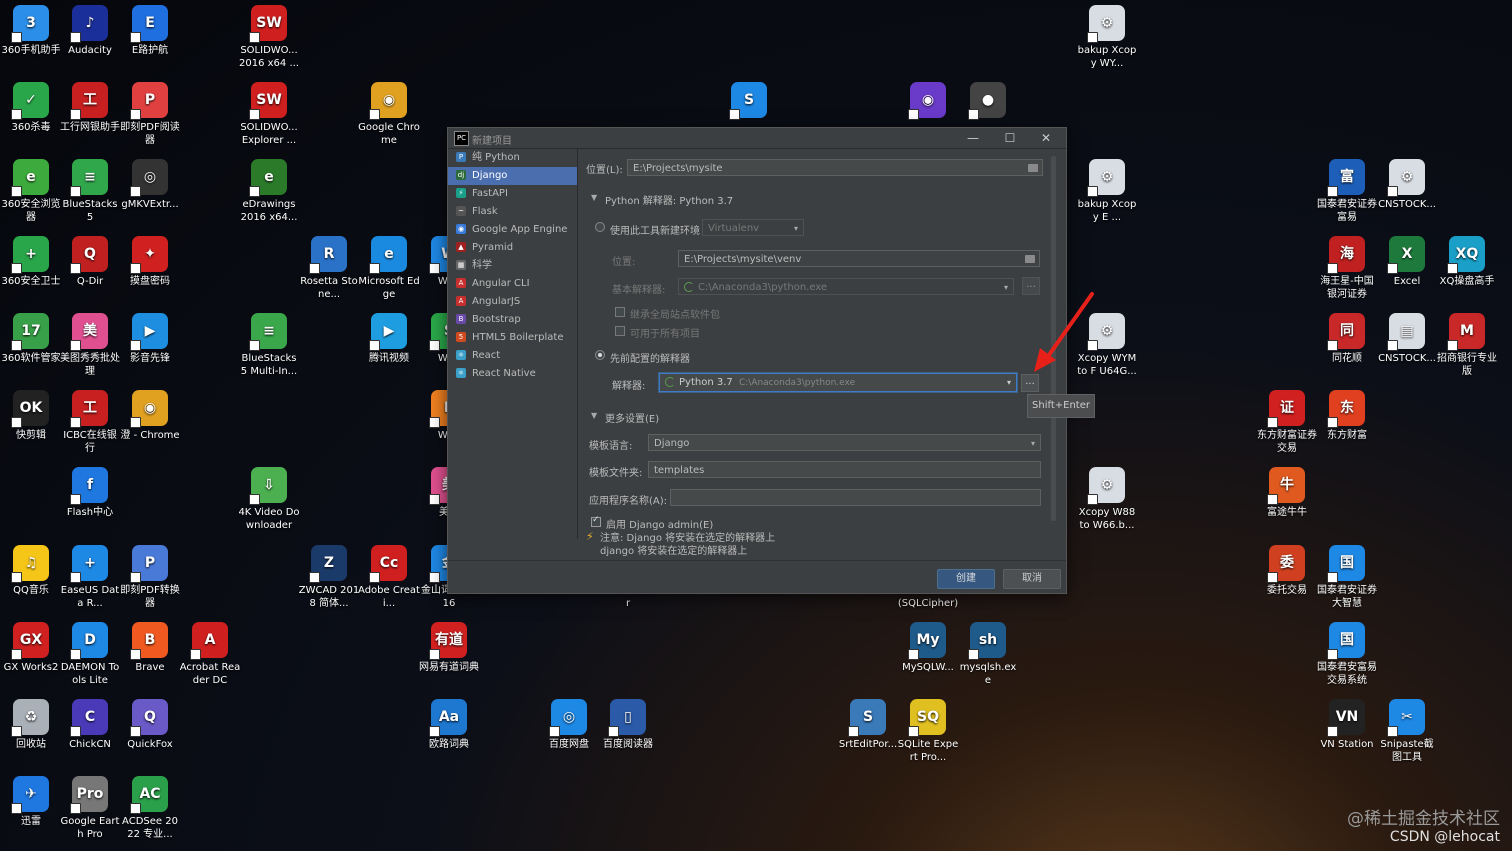 The image size is (1512, 851). What do you see at coordinates (1046, 138) in the screenshot?
I see `close-button: ✕` at bounding box center [1046, 138].